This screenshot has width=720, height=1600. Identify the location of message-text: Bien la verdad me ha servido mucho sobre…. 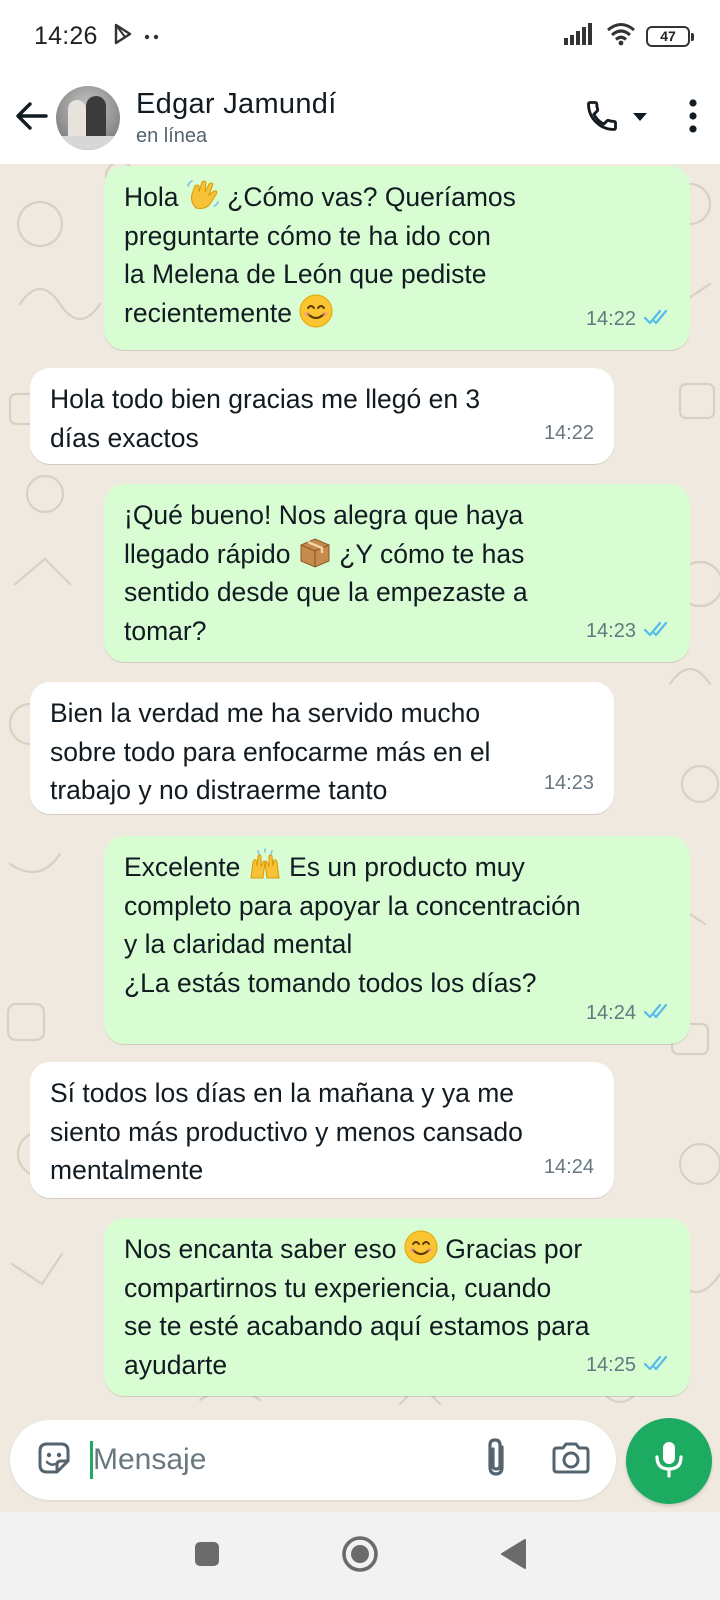
(322, 752).